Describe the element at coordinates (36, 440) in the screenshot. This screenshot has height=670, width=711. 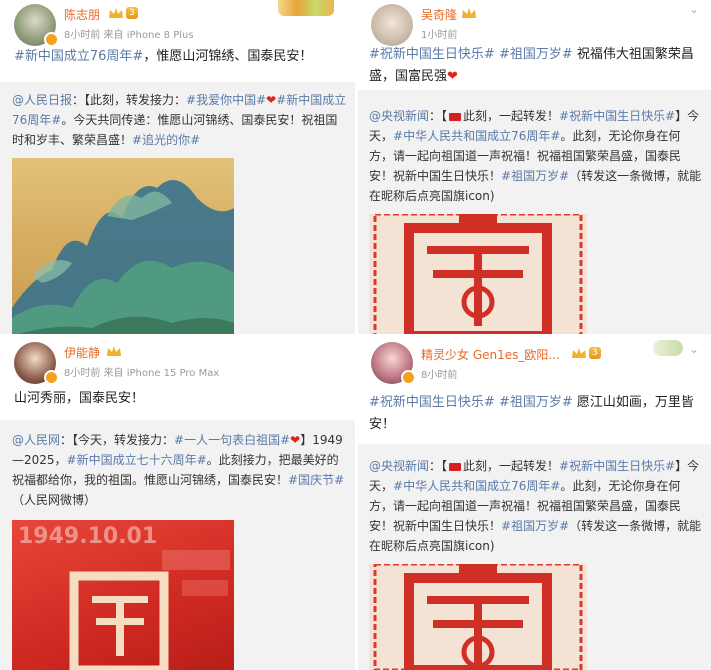
I see `mention-link: @人民网` at that location.